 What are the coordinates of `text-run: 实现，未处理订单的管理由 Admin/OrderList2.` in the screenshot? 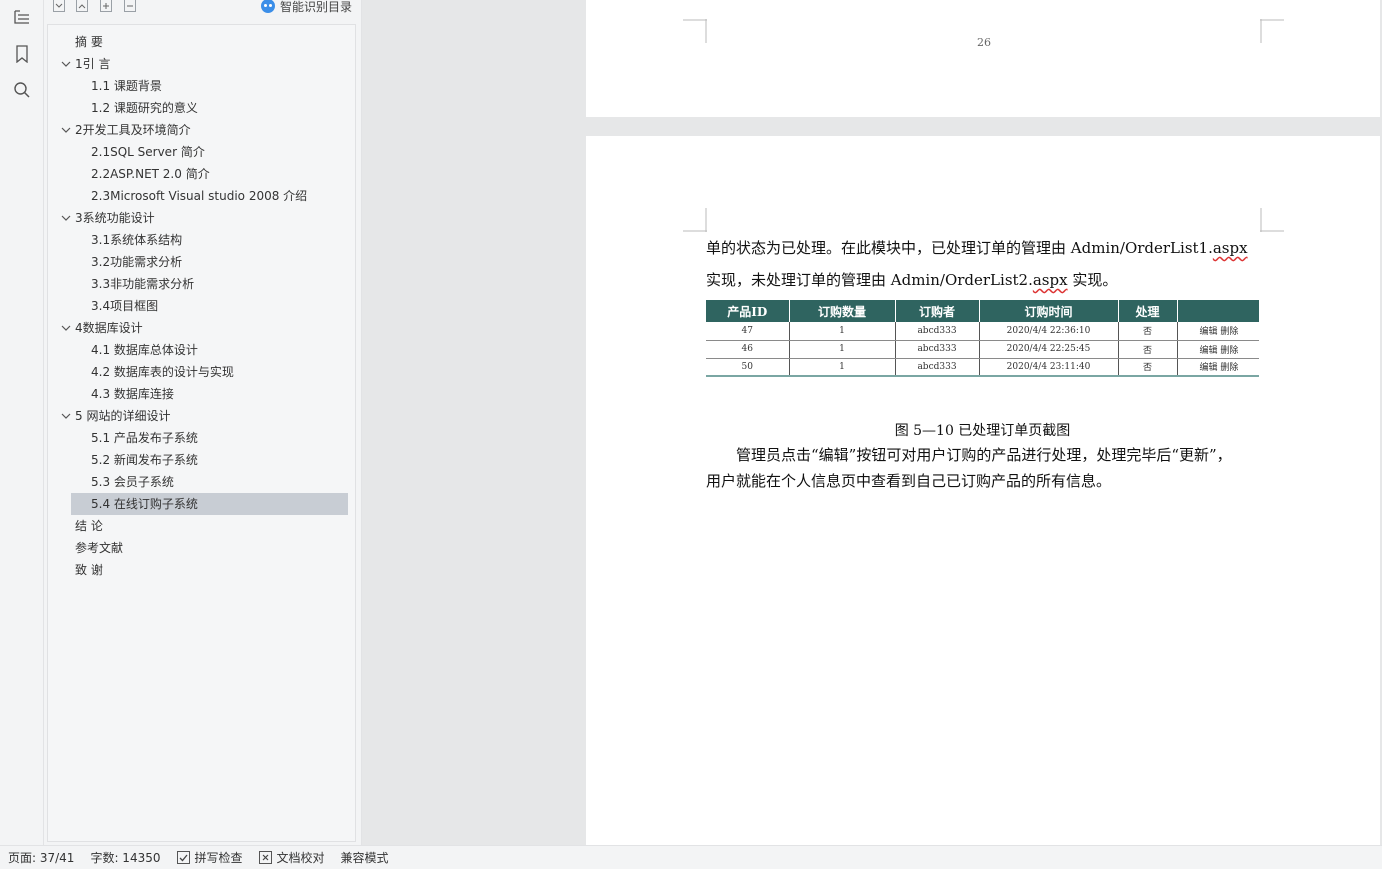 It's located at (869, 280).